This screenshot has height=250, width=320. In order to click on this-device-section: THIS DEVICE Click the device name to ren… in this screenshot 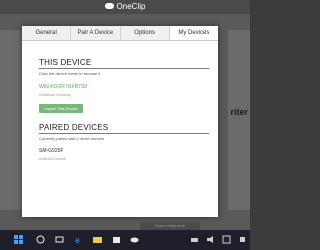, I will do `click(124, 86)`.